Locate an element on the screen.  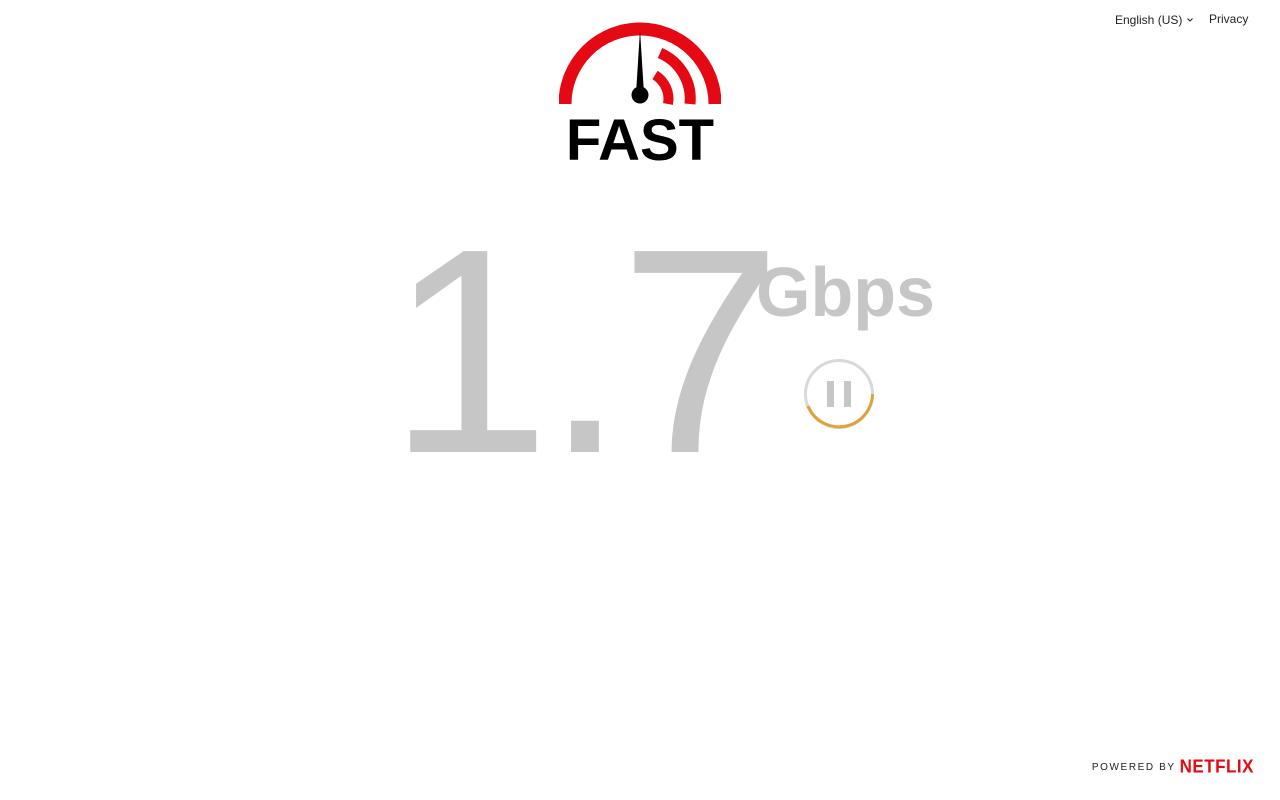
speedometer-icon is located at coordinates (640, 63).